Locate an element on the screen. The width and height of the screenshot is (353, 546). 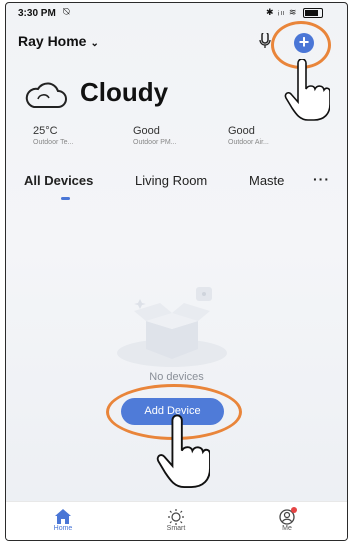
status-icons: ✱ ᵢₗₗ ≋ is located at coordinates (294, 12).